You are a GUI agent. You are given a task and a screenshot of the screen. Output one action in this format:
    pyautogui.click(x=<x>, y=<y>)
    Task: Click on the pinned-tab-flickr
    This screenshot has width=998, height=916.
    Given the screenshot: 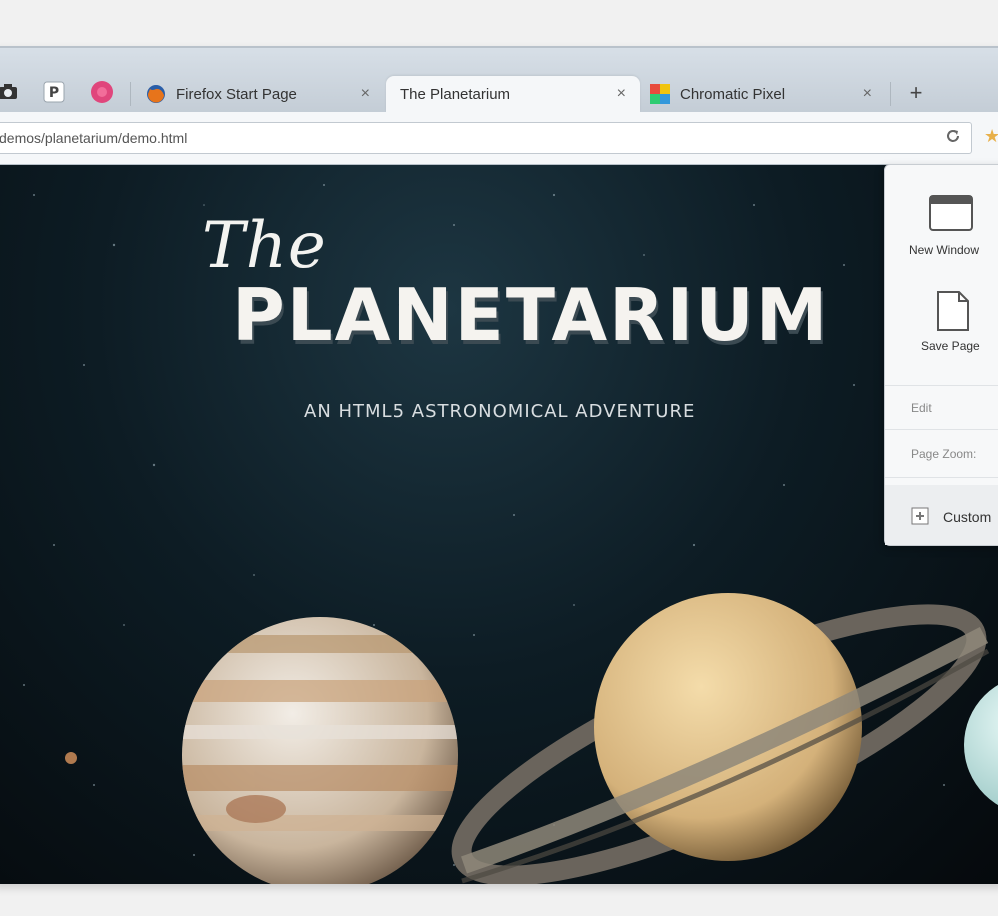 What is the action you would take?
    pyautogui.click(x=102, y=92)
    